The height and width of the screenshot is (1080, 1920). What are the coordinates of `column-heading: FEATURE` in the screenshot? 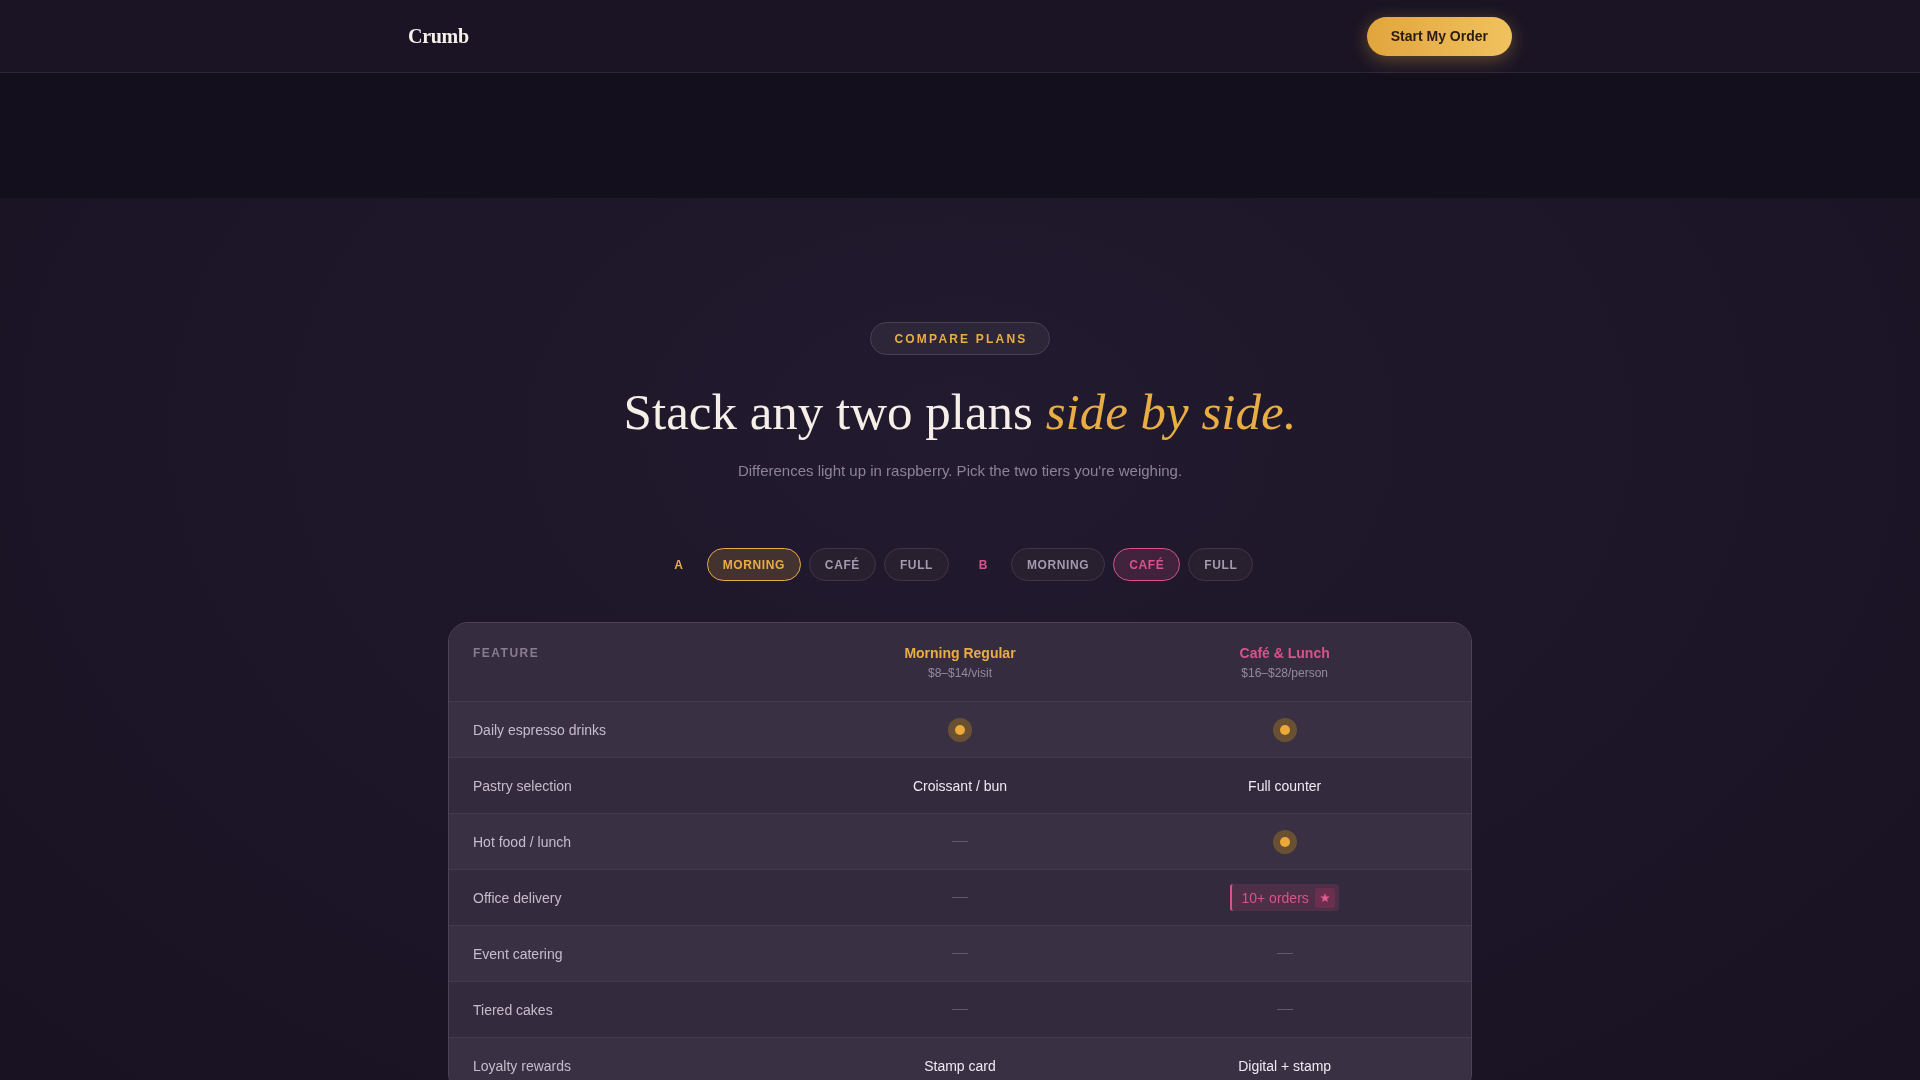 It's located at (506, 653).